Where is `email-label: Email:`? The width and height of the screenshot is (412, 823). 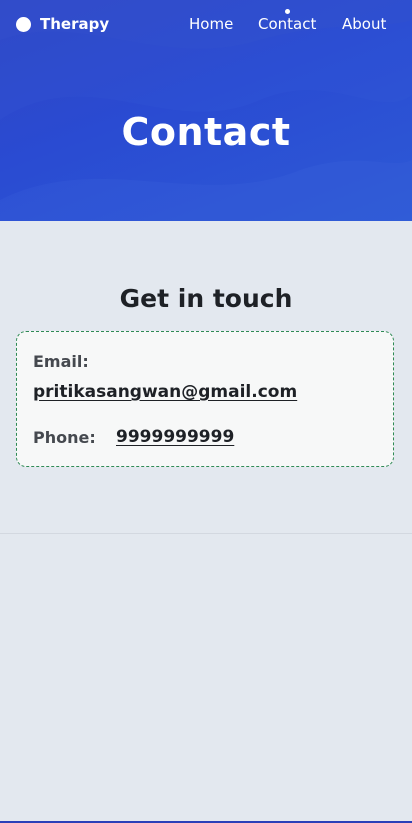 email-label: Email: is located at coordinates (61, 361).